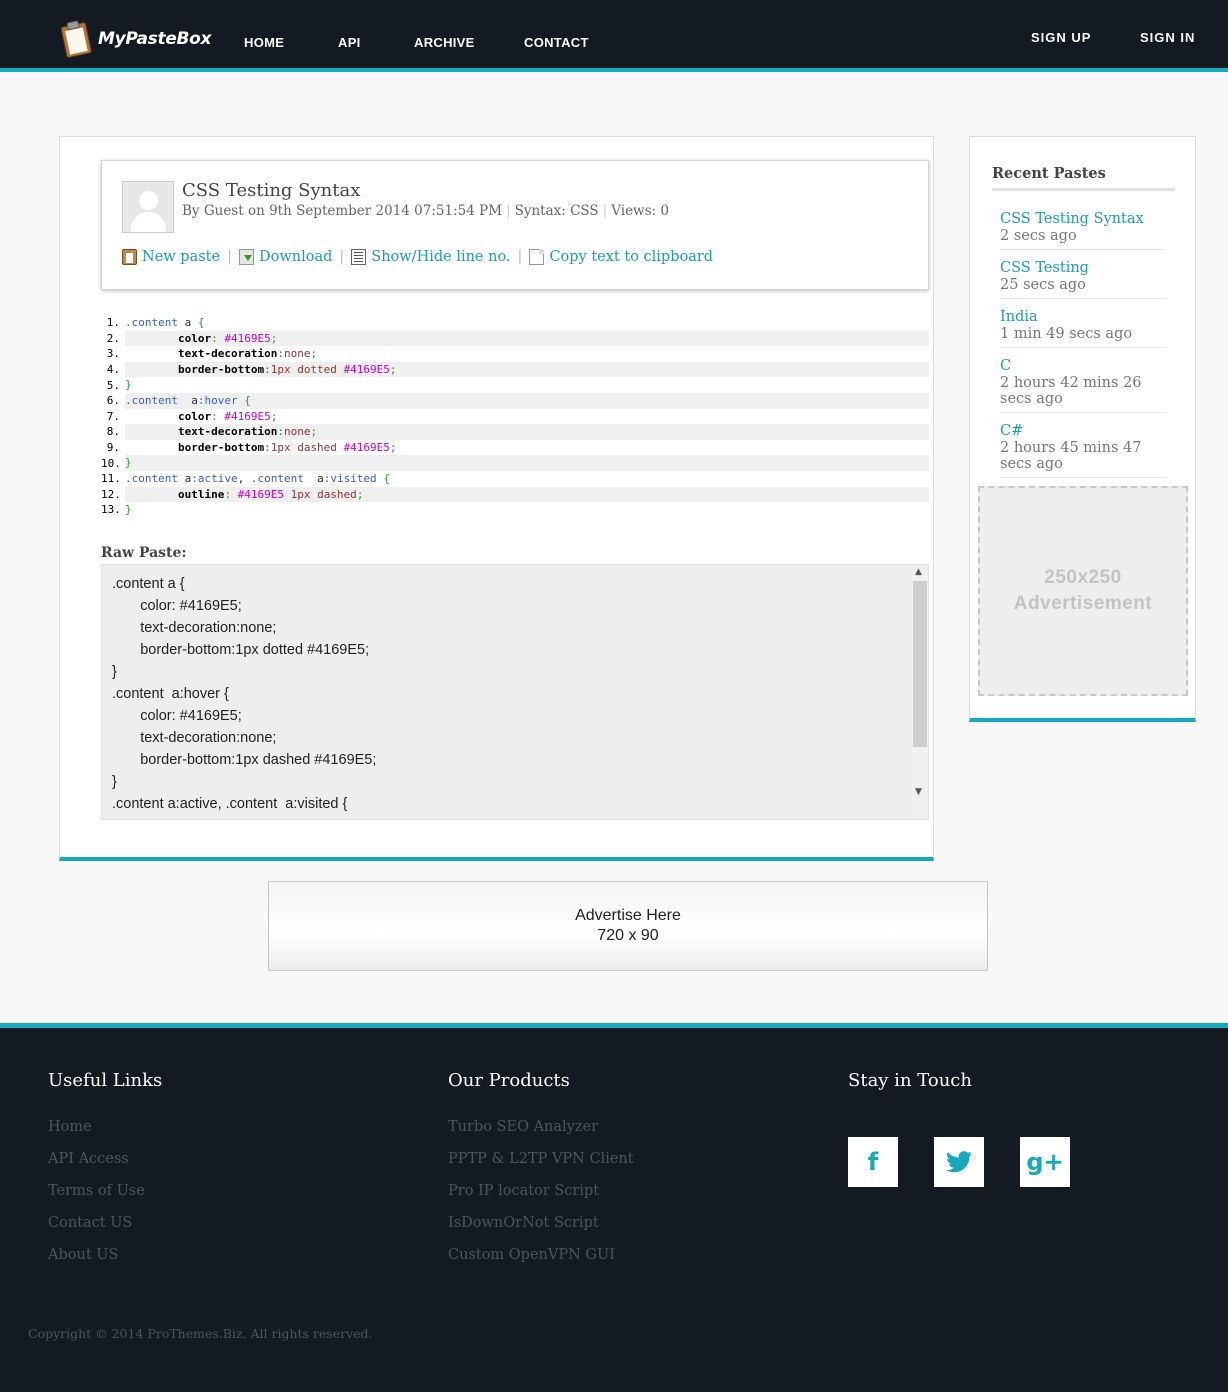 Image resolution: width=1228 pixels, height=1392 pixels. What do you see at coordinates (1071, 391) in the screenshot?
I see `recent-paste-time: 2 hours 42 mins 26 secs ago` at bounding box center [1071, 391].